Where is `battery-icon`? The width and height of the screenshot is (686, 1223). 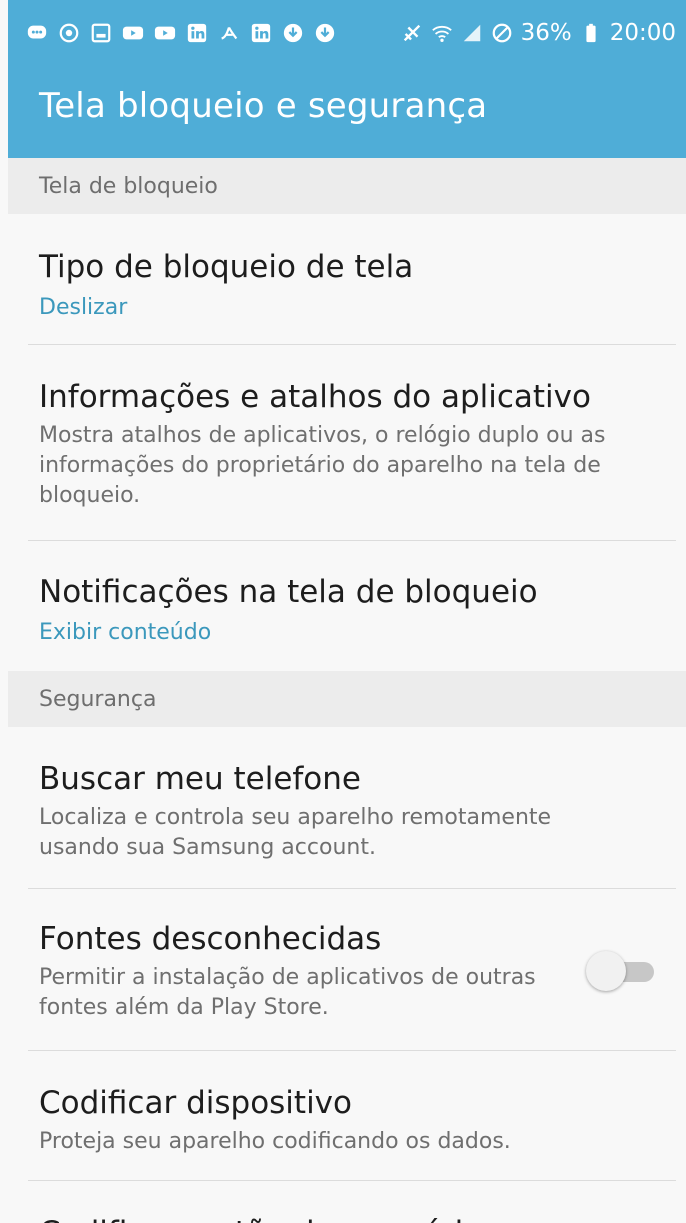
battery-icon is located at coordinates (591, 33).